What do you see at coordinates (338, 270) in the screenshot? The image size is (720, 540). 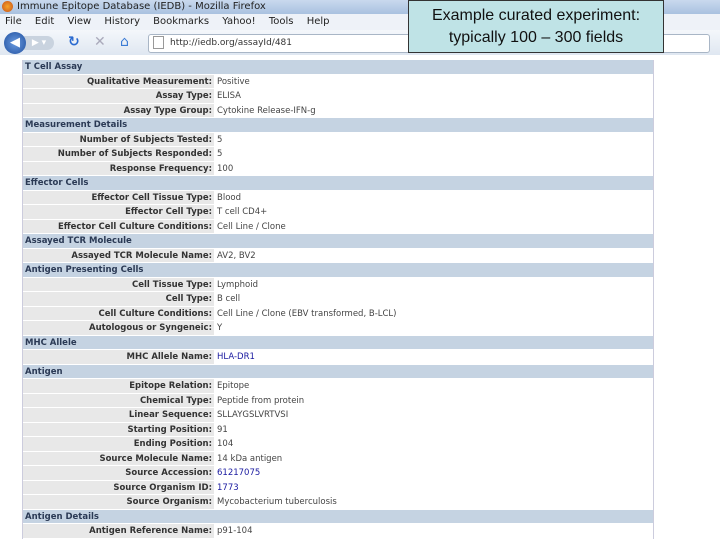 I see `section-header: Antigen Presenting Cells` at bounding box center [338, 270].